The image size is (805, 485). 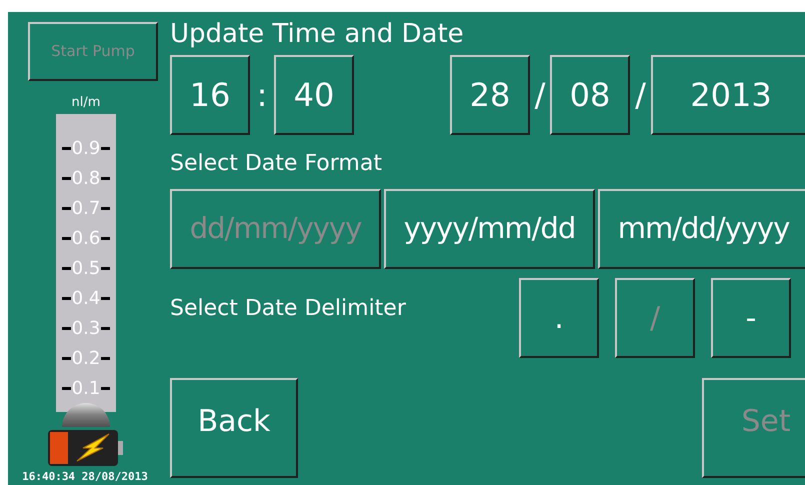 I want to click on section-label: Select Date Format, so click(x=276, y=163).